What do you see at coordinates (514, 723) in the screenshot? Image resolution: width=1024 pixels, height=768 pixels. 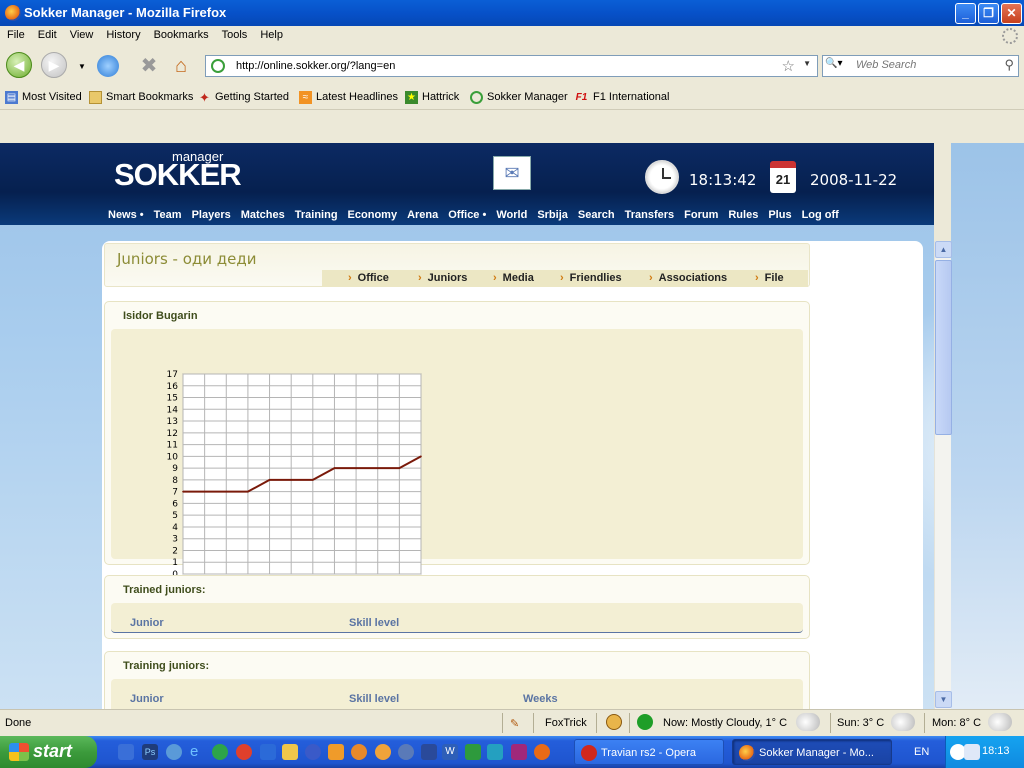 I see `foxtrick-settings-icon: ✎` at bounding box center [514, 723].